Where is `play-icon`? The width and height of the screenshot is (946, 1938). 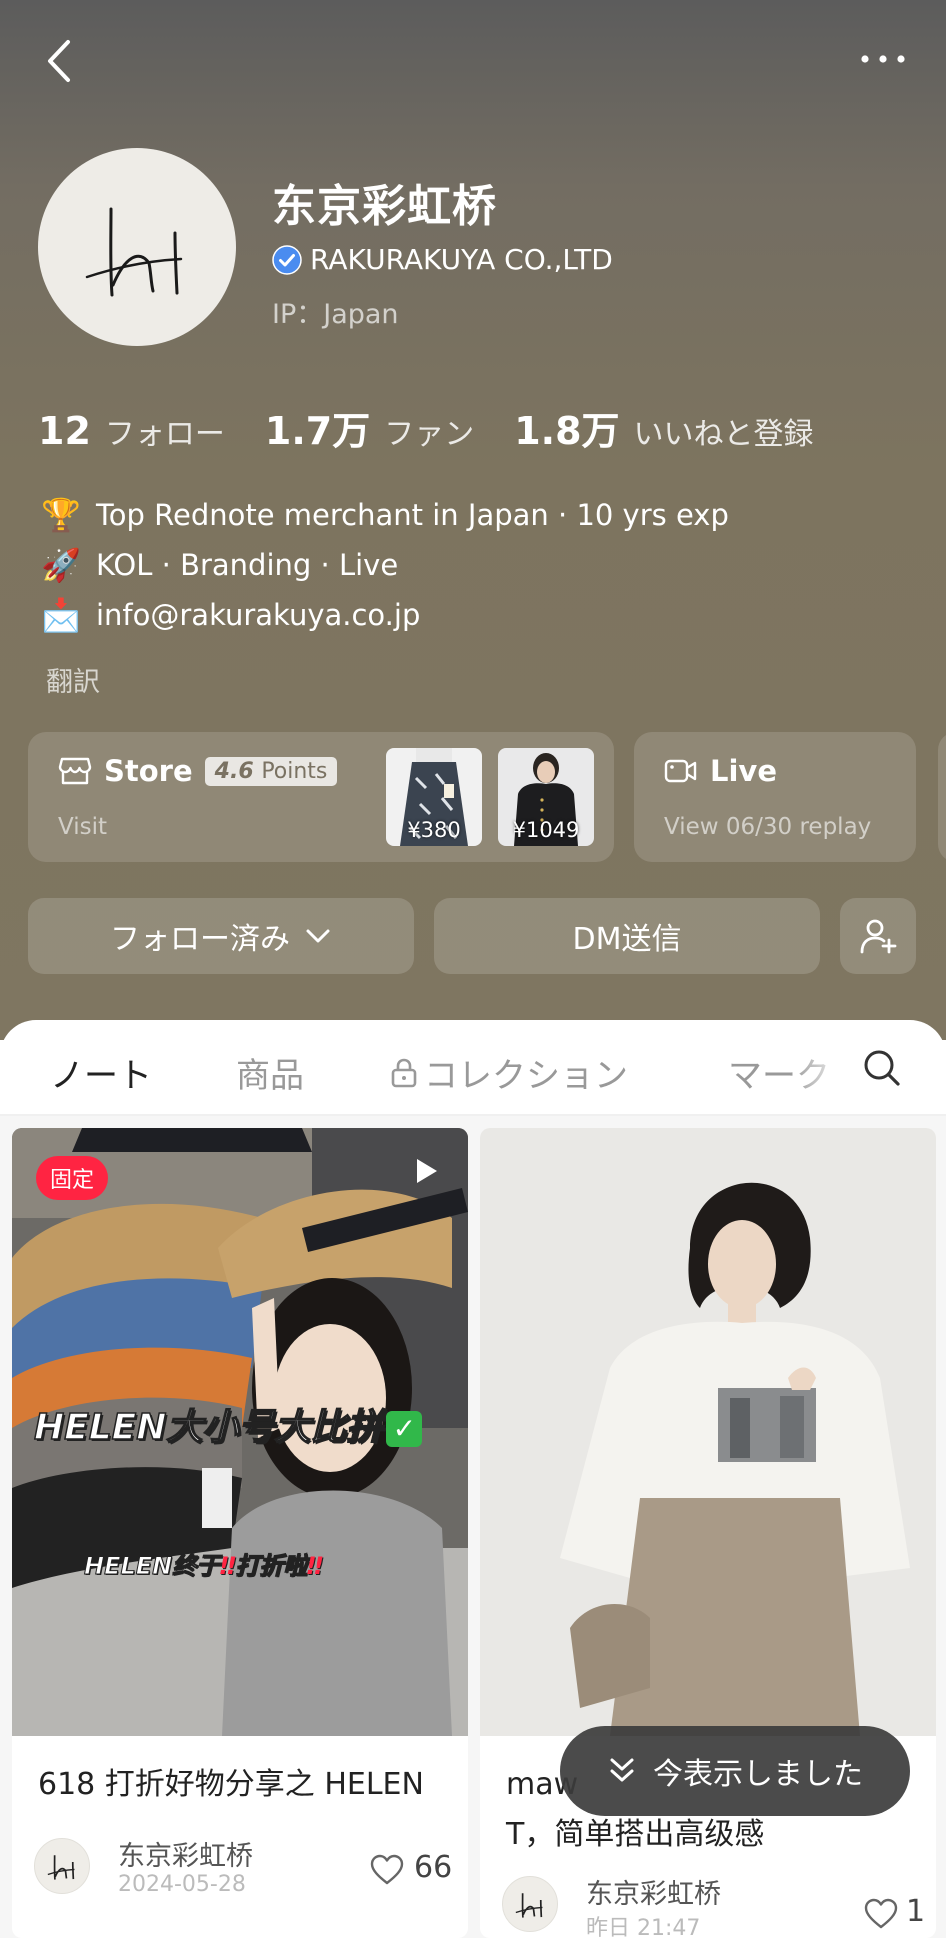
play-icon is located at coordinates (427, 1171).